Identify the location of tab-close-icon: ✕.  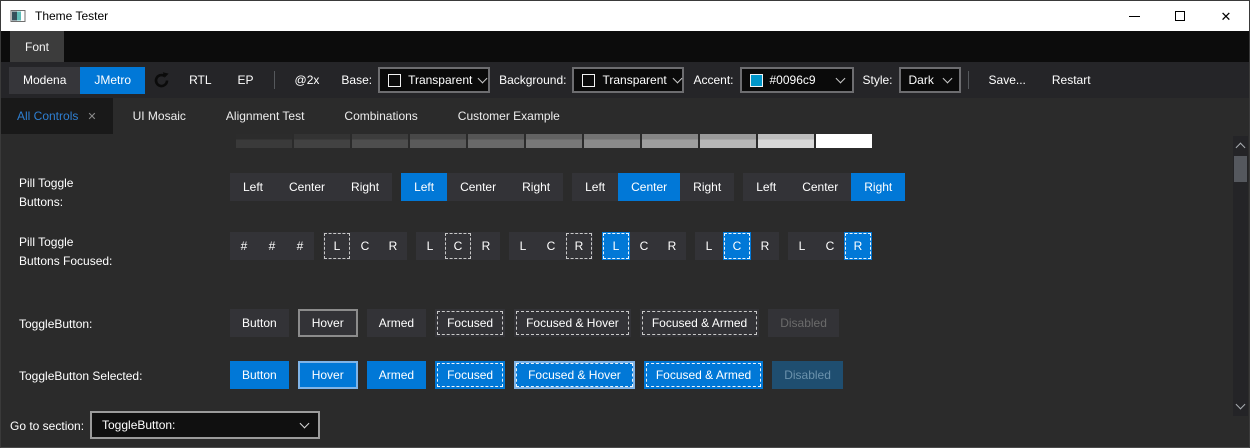
(91, 116).